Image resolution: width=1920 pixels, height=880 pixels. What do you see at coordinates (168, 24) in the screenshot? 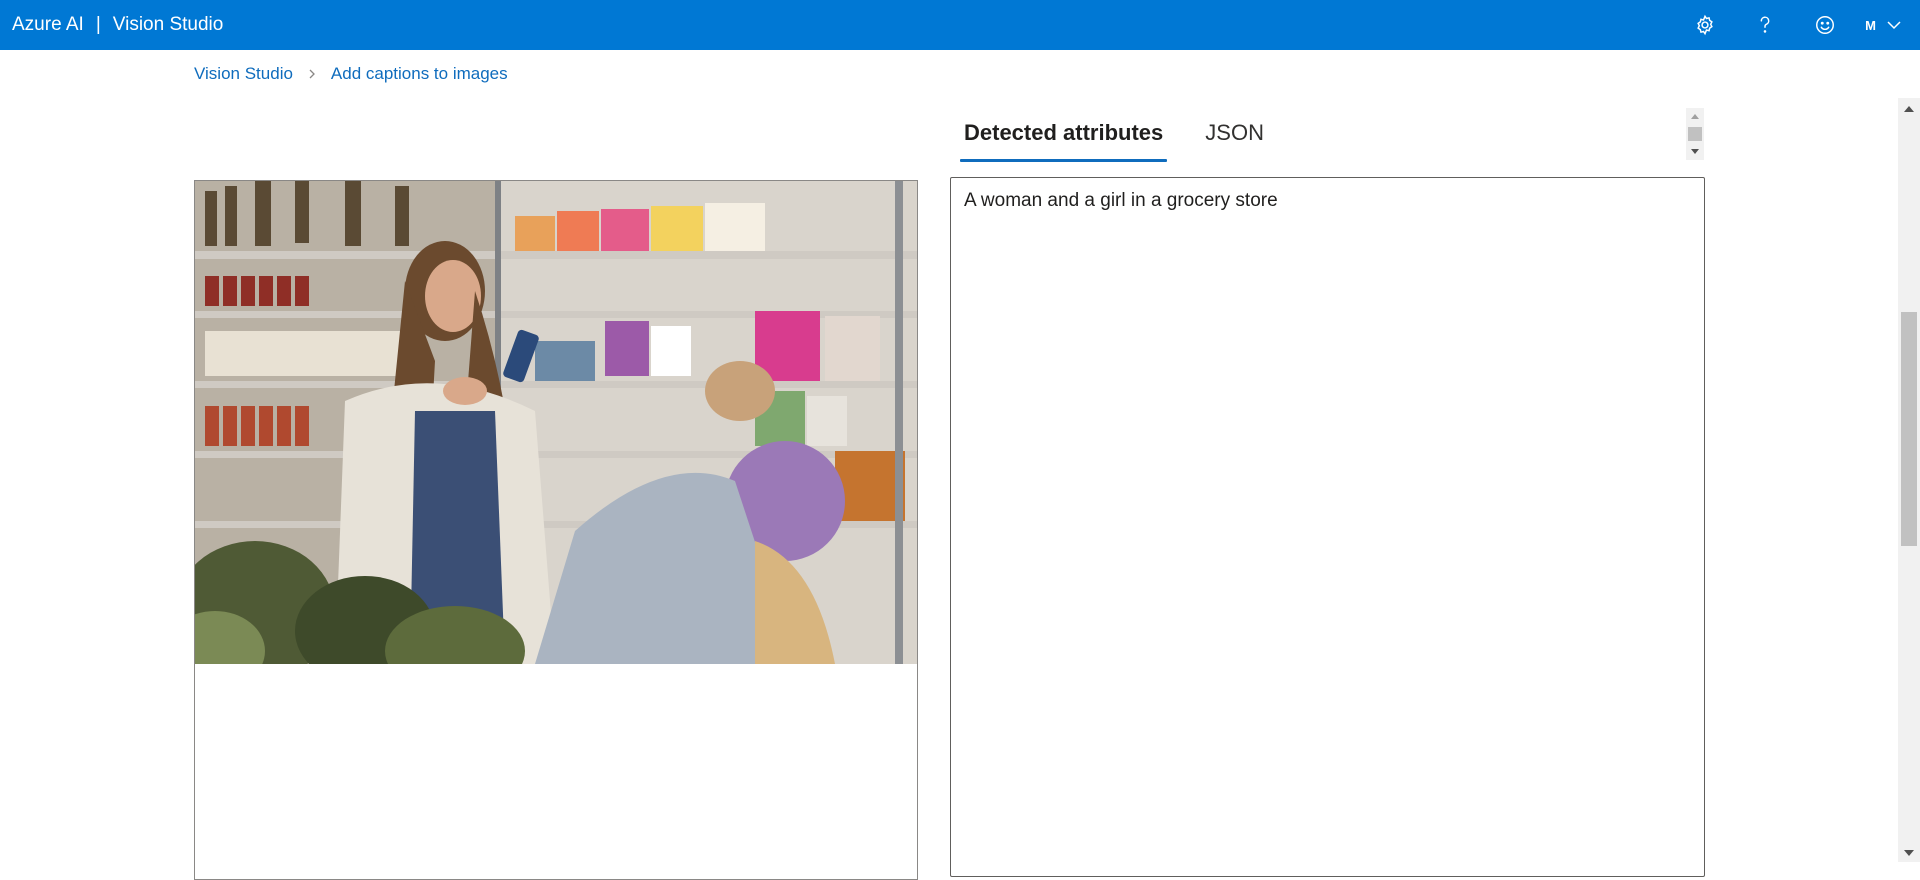
I see `product-name: Vision Studio` at bounding box center [168, 24].